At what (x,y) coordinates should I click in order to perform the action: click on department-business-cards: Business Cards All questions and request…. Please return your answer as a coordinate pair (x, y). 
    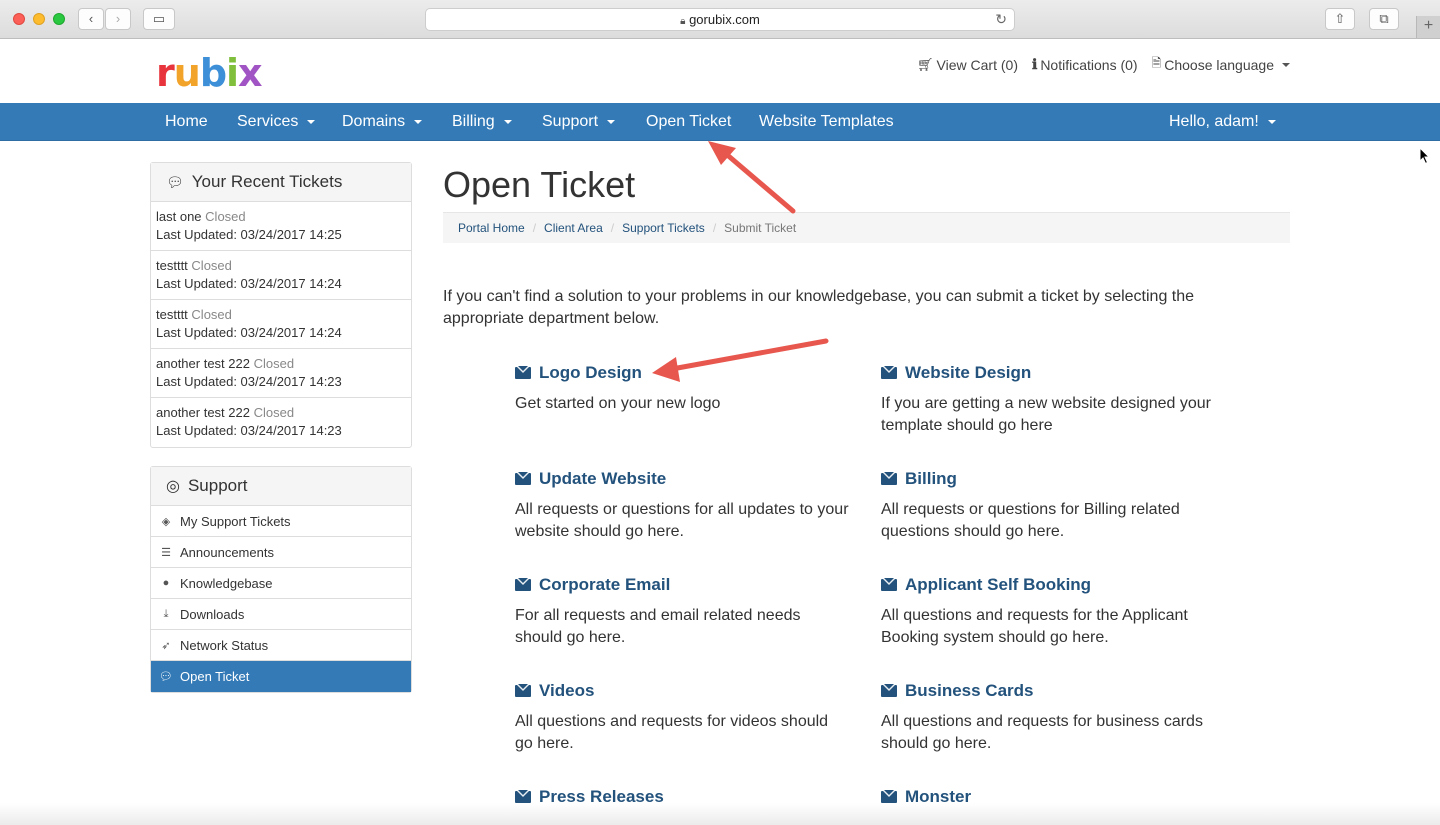
    Looking at the image, I should click on (1048, 717).